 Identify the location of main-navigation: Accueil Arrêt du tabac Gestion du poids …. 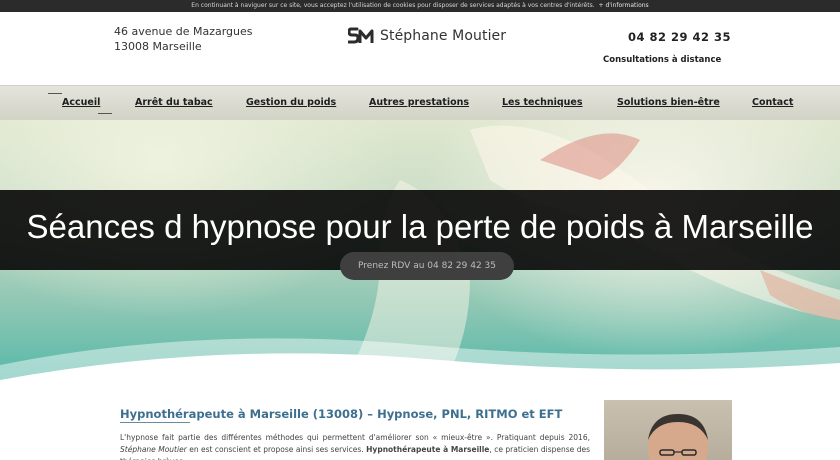
(420, 102).